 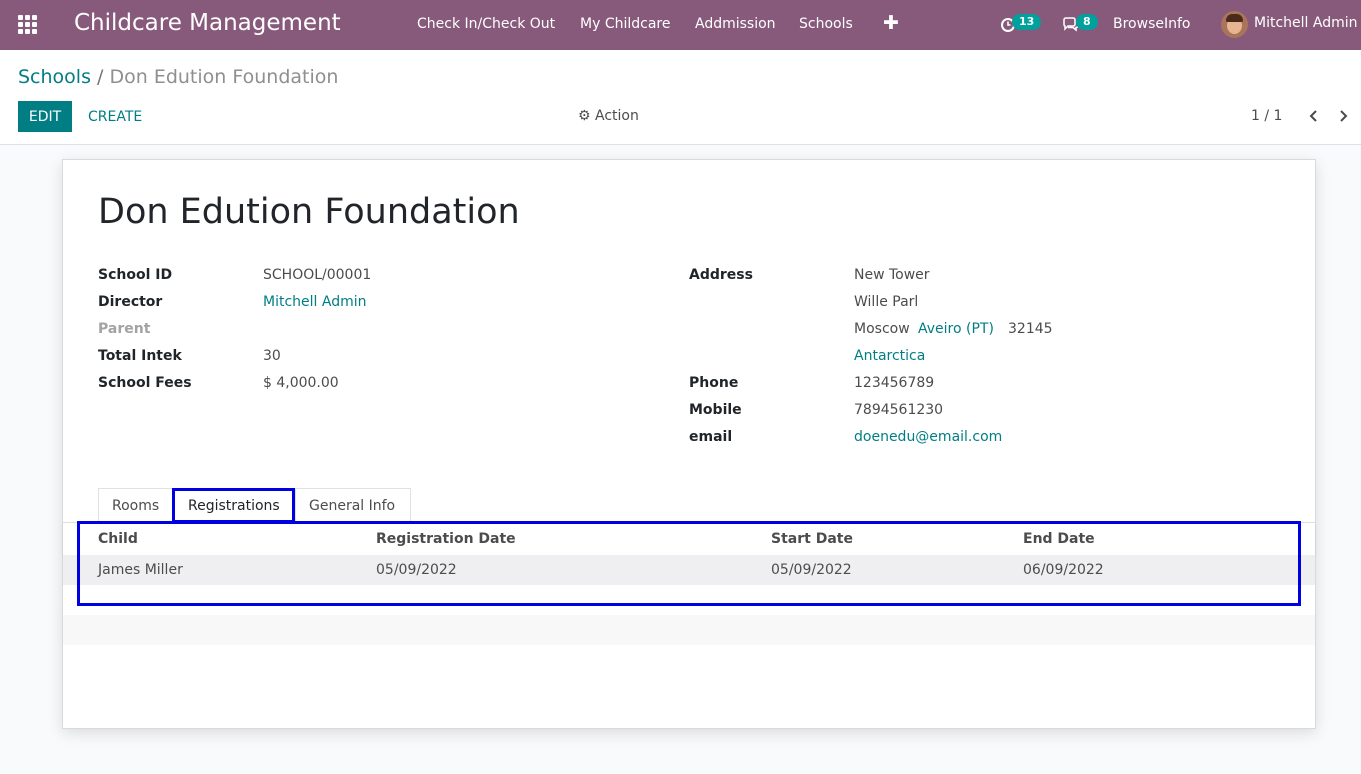 What do you see at coordinates (224, 77) in the screenshot?
I see `breadcrumb-current: Don Edution Foundation` at bounding box center [224, 77].